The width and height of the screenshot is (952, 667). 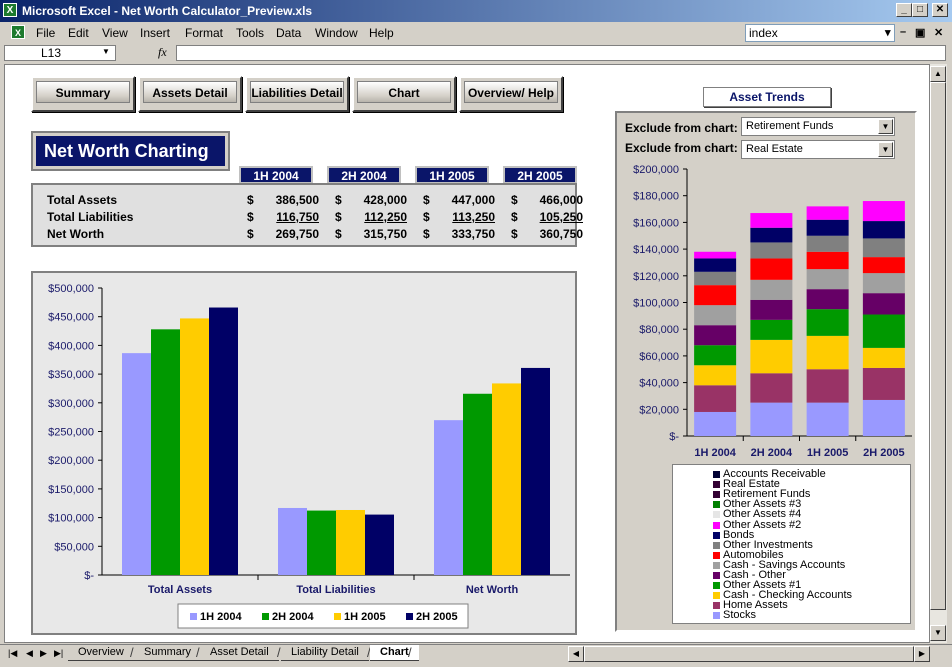 What do you see at coordinates (221, 617) in the screenshot?
I see `legend-label: 1H 2004` at bounding box center [221, 617].